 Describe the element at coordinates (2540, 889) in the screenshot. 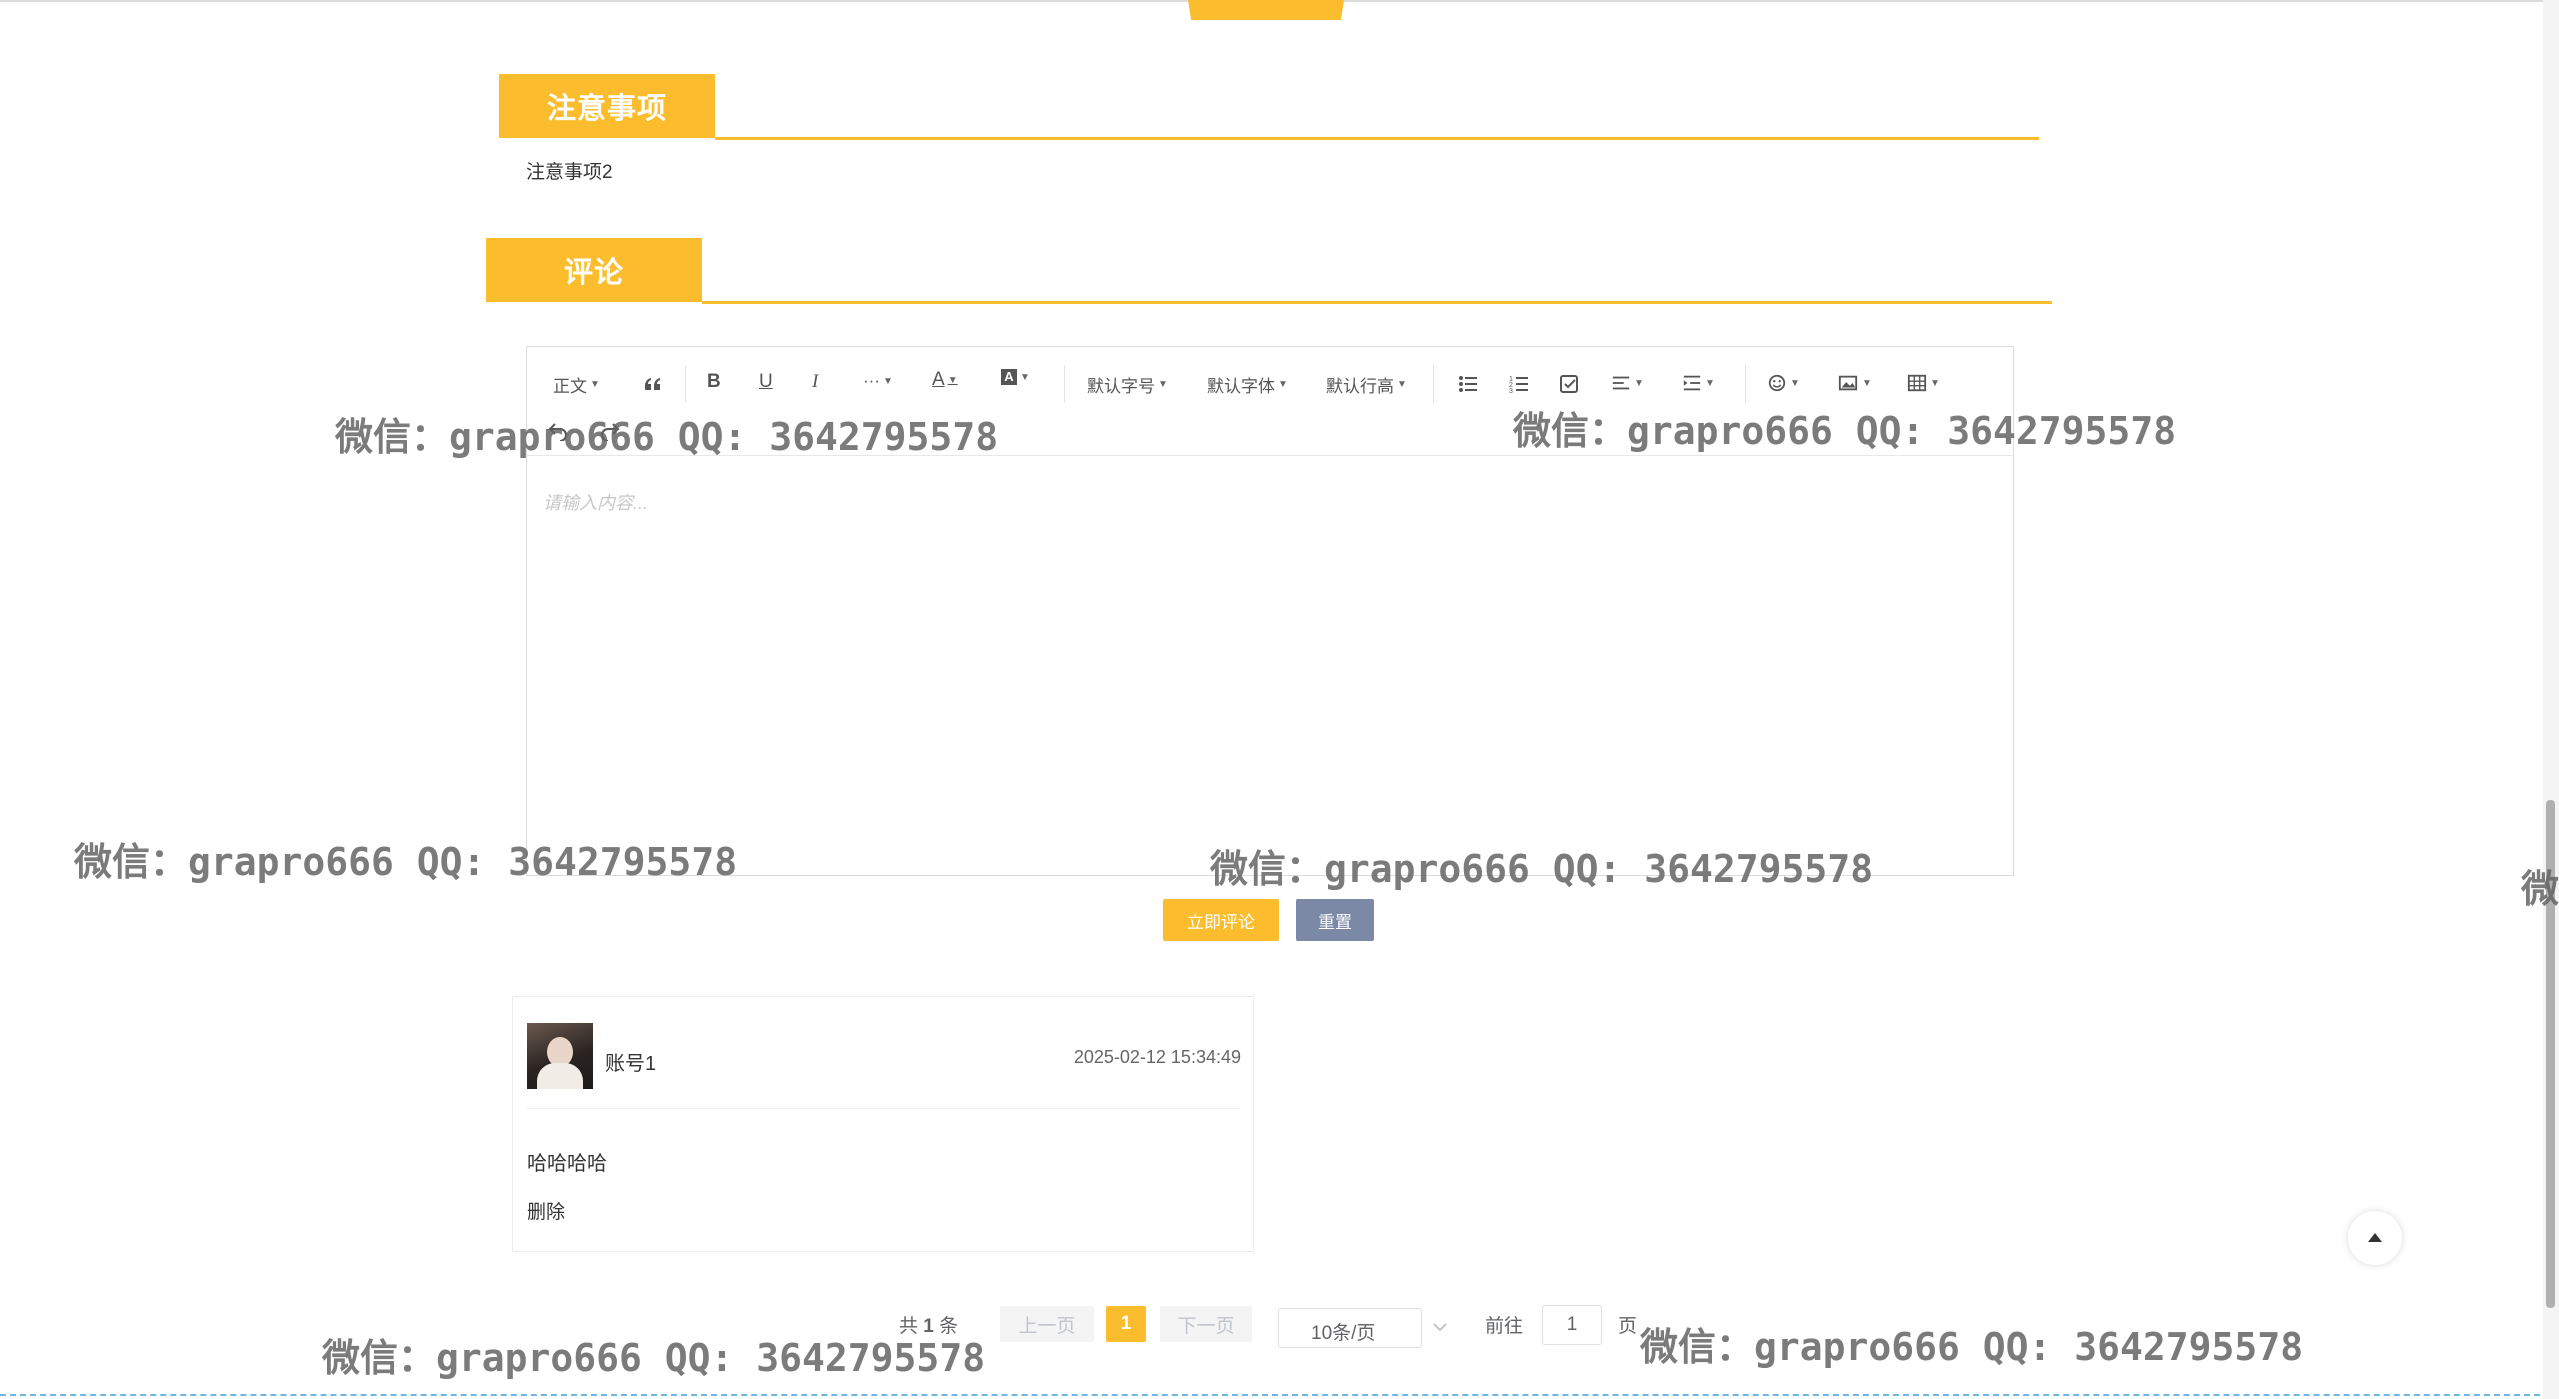

I see `watermark: 微` at that location.